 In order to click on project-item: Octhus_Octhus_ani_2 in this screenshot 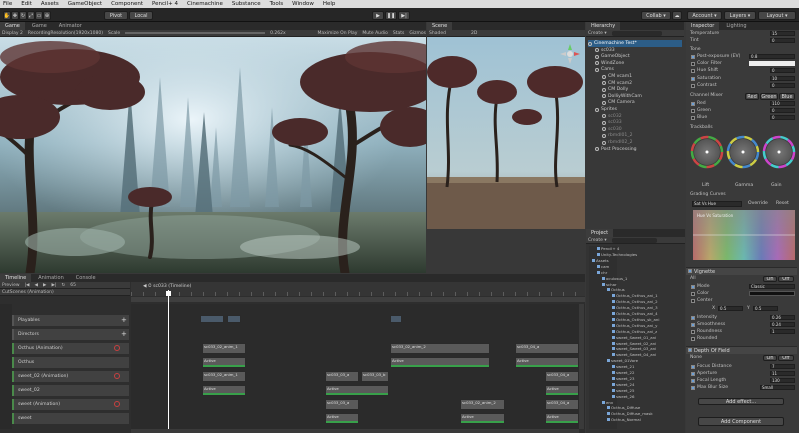, I will do `click(648, 301)`.